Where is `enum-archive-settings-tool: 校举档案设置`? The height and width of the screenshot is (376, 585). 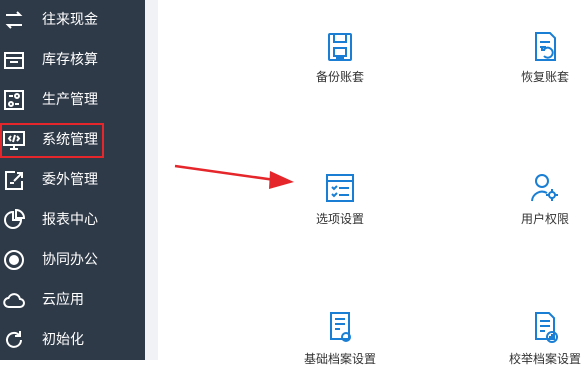
enum-archive-settings-tool: 校举档案设置 is located at coordinates (535, 341).